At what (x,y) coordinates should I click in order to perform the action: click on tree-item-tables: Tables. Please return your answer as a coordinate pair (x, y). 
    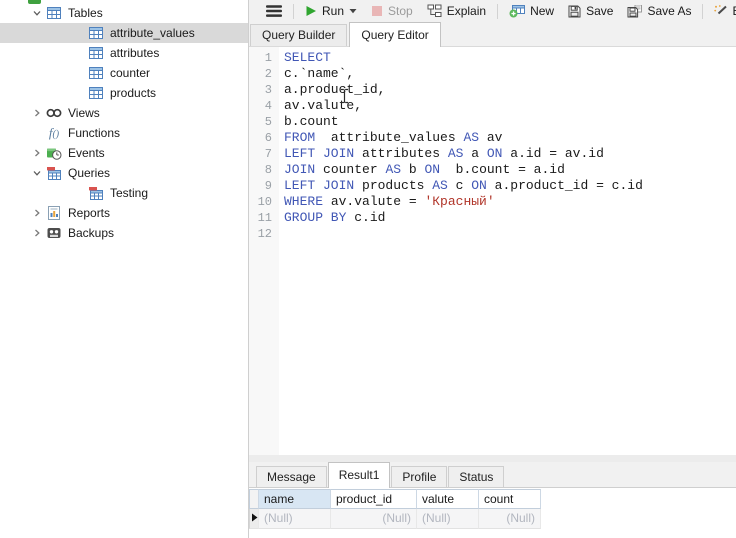
    Looking at the image, I should click on (124, 13).